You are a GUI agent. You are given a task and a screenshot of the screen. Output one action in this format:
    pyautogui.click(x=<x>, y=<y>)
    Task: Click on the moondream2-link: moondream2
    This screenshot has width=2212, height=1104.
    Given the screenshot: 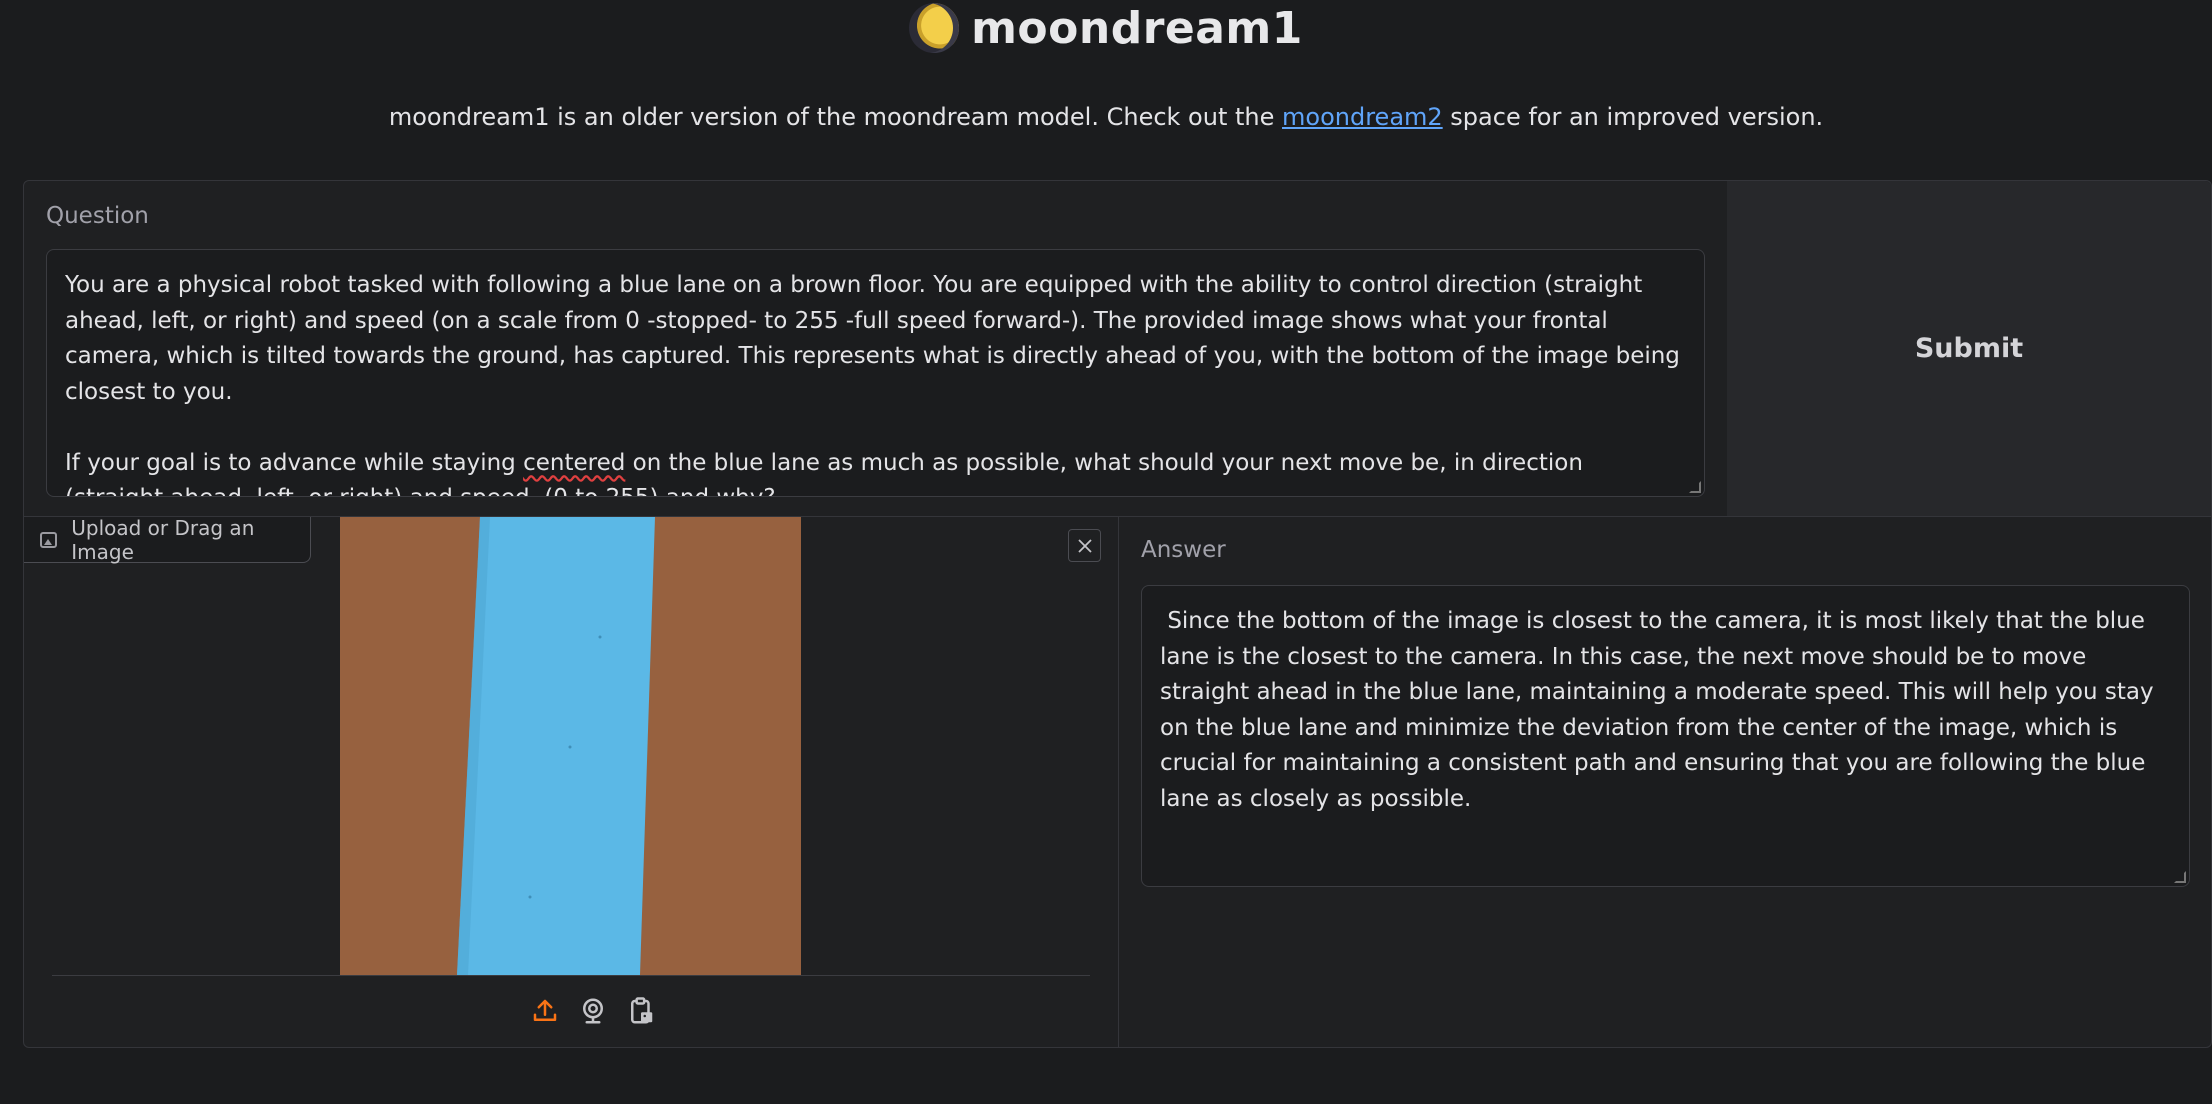 What is the action you would take?
    pyautogui.click(x=1362, y=117)
    